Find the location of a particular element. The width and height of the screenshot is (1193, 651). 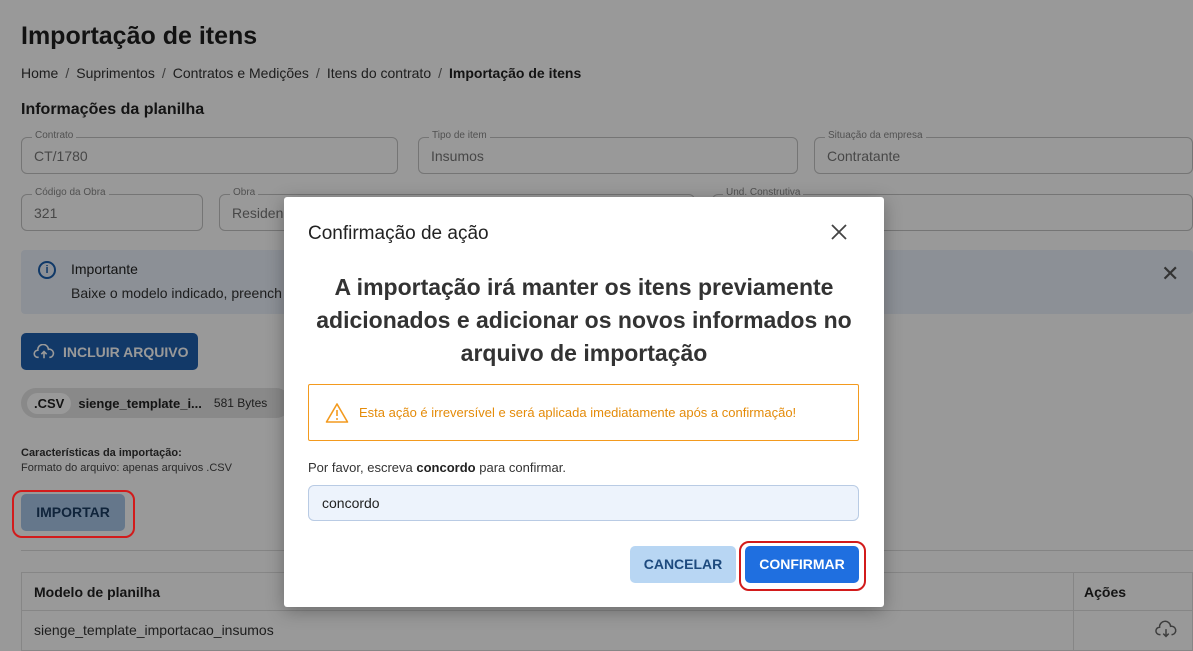

instruction-prefix: Por favor, escreva is located at coordinates (362, 467).